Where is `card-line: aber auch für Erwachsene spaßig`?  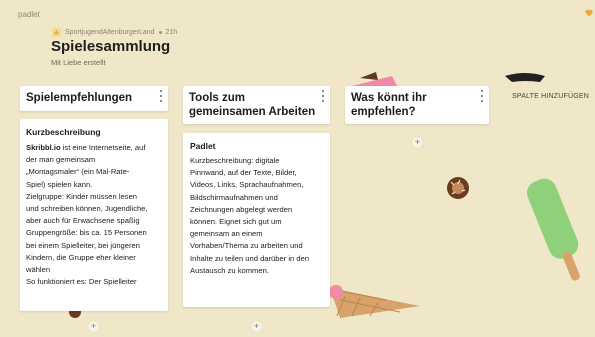 card-line: aber auch für Erwachsene spaßig is located at coordinates (83, 221).